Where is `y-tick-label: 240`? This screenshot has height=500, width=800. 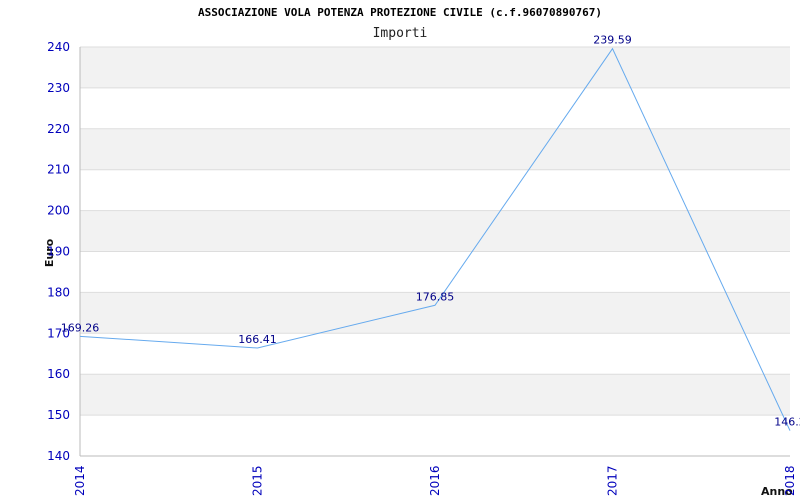
y-tick-label: 240 is located at coordinates (58, 47).